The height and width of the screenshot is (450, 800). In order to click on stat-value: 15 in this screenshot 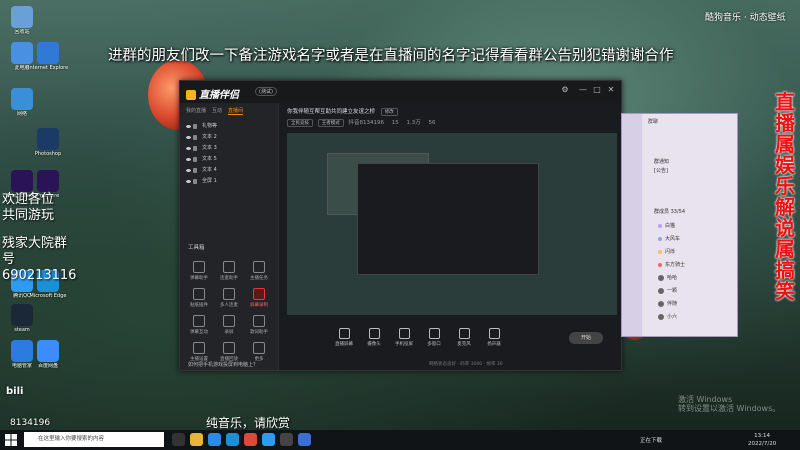, I will do `click(395, 123)`.